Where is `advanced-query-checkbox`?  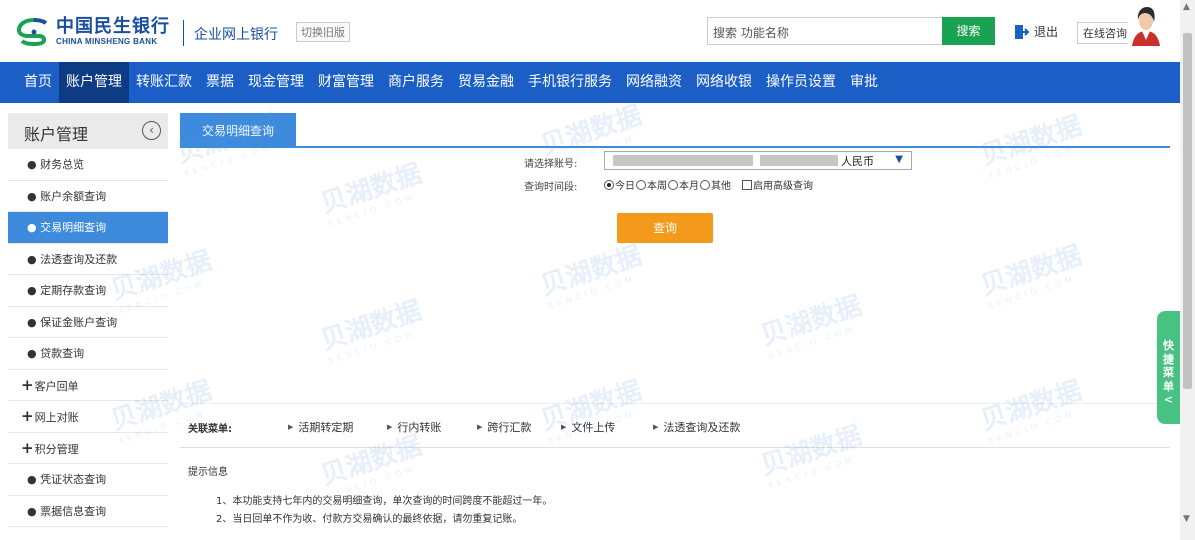
advanced-query-checkbox is located at coordinates (747, 184).